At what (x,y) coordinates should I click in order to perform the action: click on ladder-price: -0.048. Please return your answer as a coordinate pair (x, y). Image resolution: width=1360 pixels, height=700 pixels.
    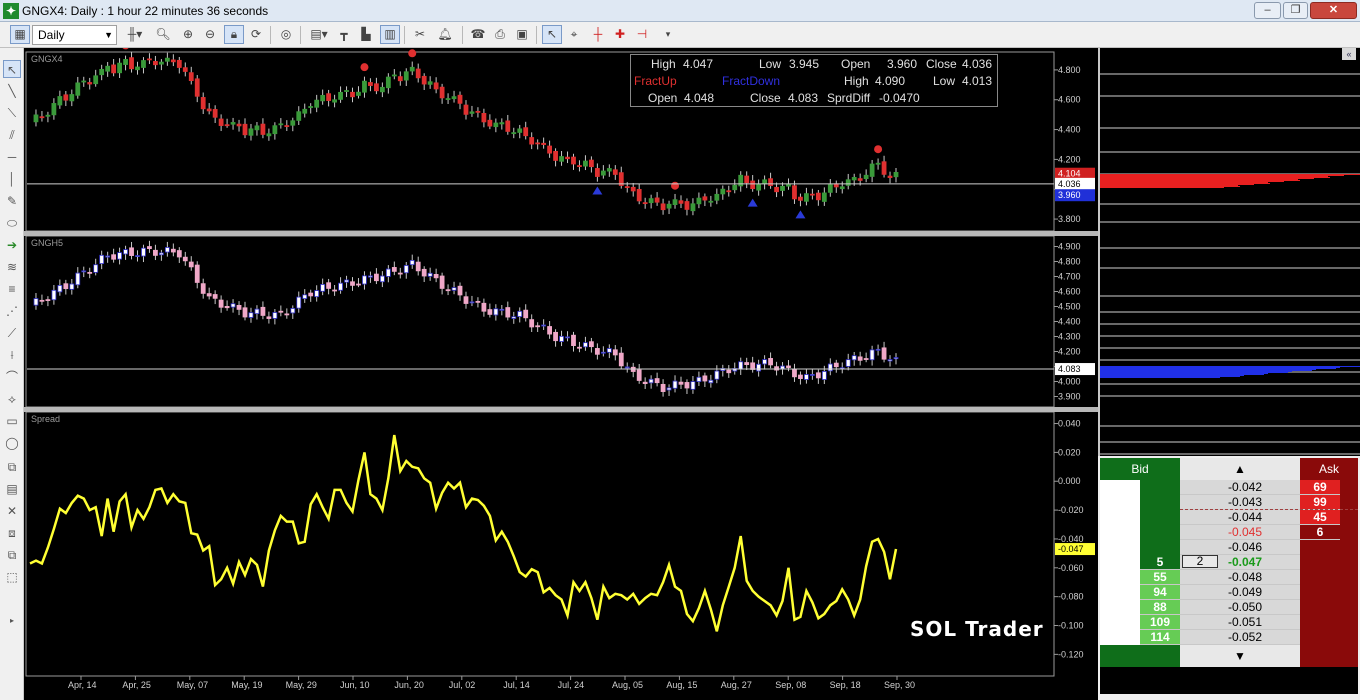
    Looking at the image, I should click on (1240, 577).